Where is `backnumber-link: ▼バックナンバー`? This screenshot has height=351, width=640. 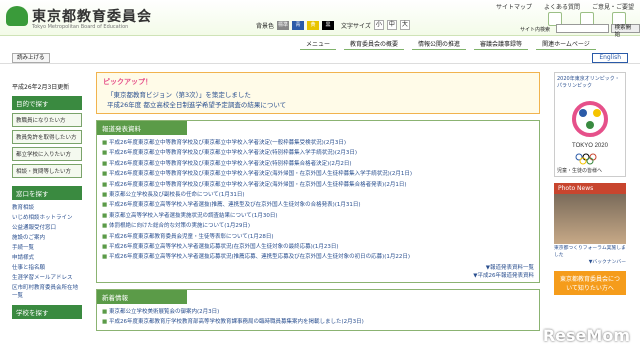
backnumber-link: ▼バックナンバー is located at coordinates (590, 261).